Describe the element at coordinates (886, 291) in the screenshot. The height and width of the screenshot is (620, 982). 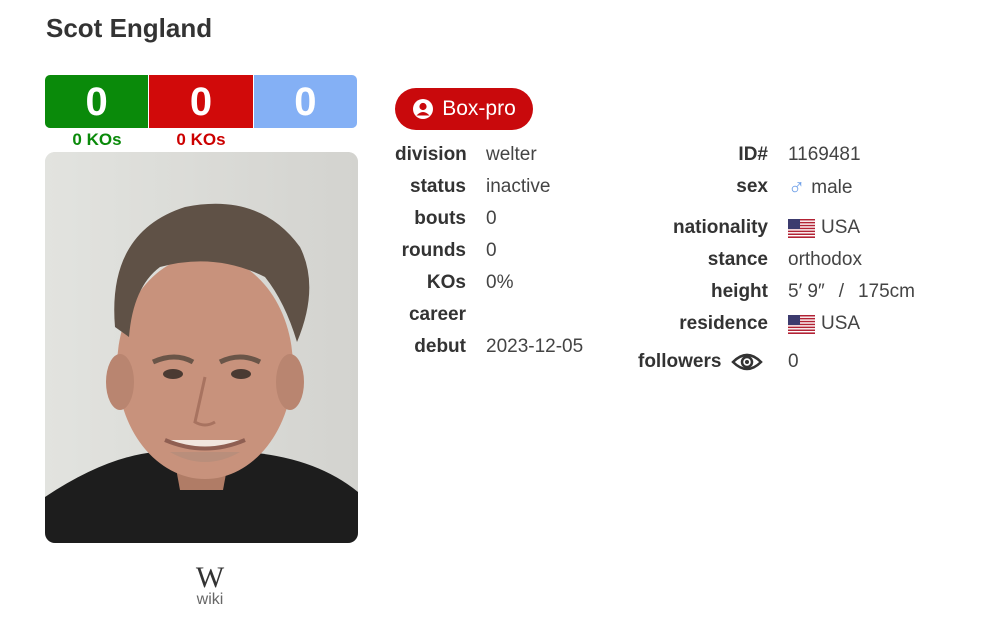
I see `height-metric: 175cm` at that location.